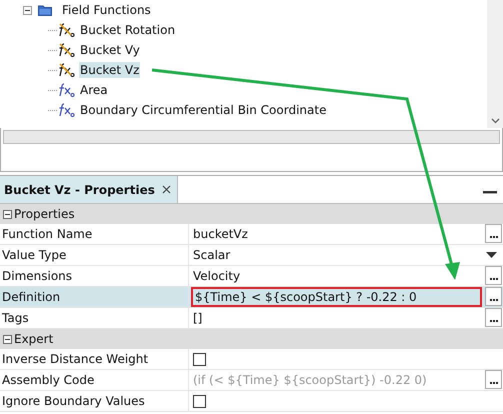 The image size is (503, 414). Describe the element at coordinates (94, 234) in the screenshot. I see `property-name: Function Name` at that location.